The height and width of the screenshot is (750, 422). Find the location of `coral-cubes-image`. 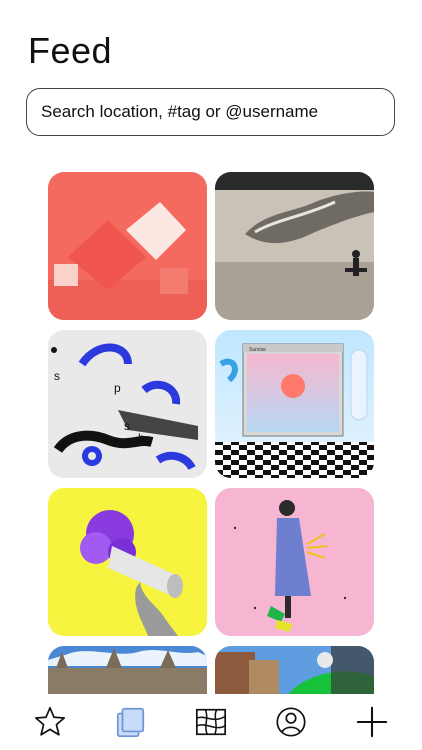

coral-cubes-image is located at coordinates (127, 246).